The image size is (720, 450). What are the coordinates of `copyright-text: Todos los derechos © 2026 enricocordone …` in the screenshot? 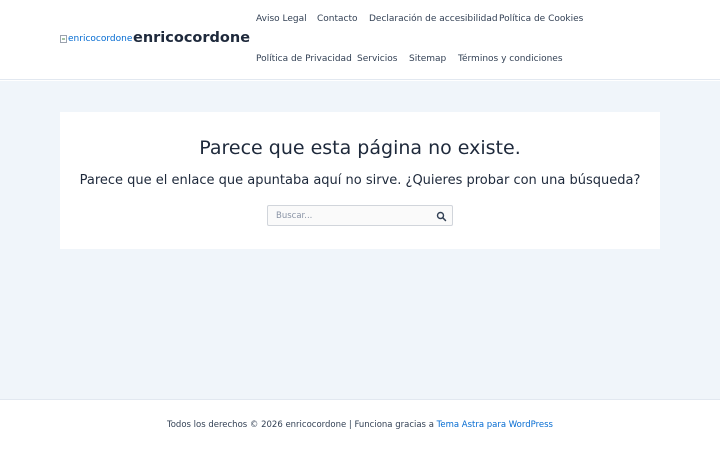 It's located at (301, 425).